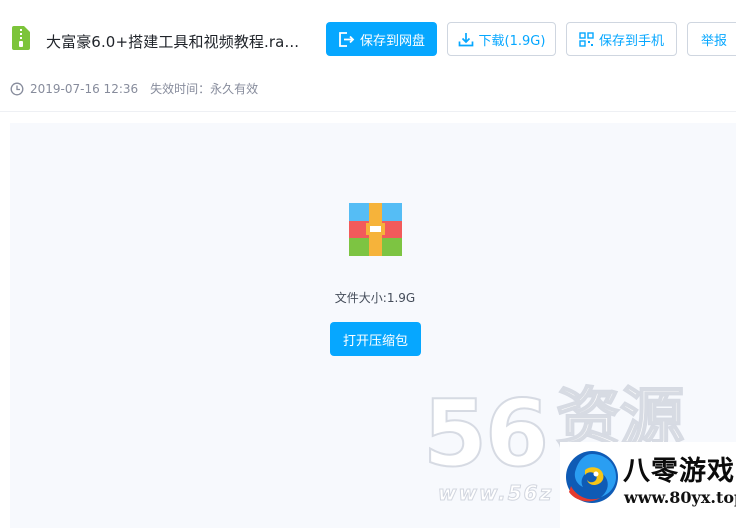 The image size is (736, 528). Describe the element at coordinates (631, 41) in the screenshot. I see `save-to-phone-label: 保存到手机` at that location.